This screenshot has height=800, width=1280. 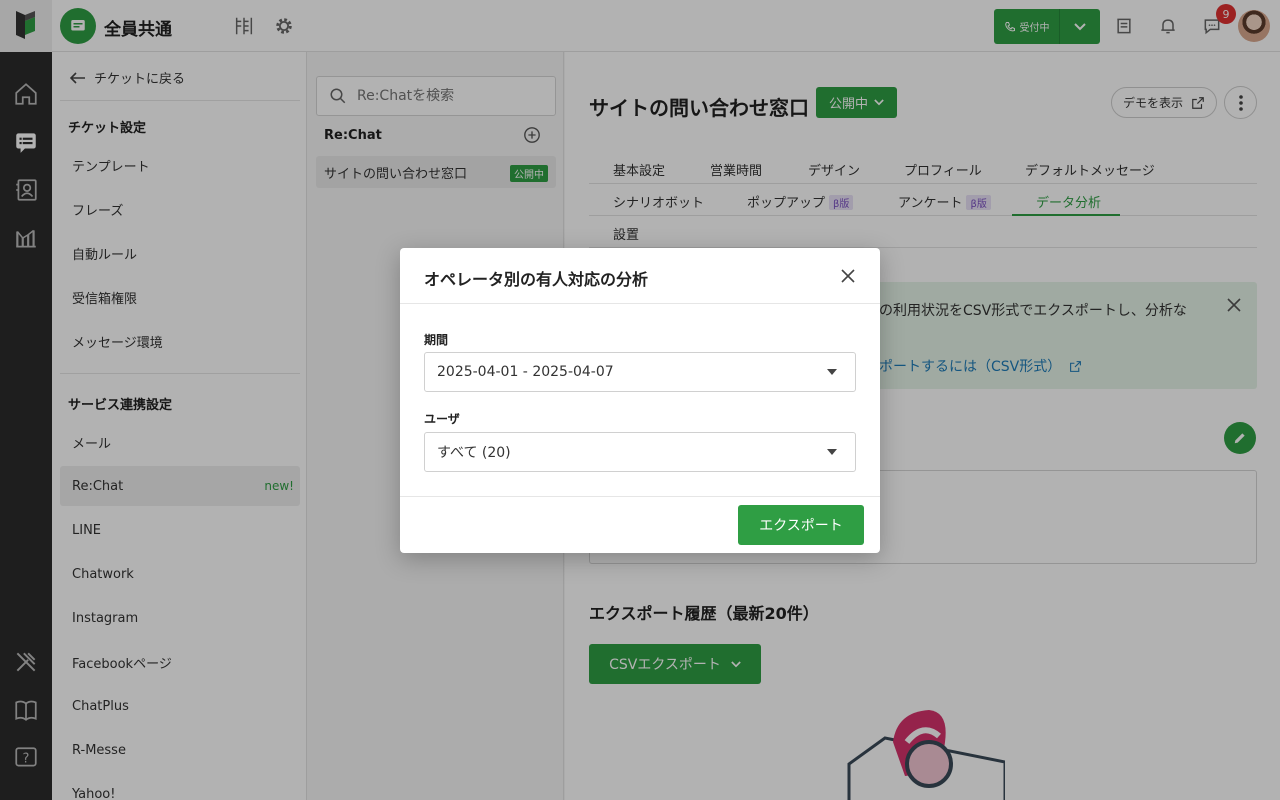 What do you see at coordinates (640, 372) in the screenshot?
I see `period-select: 2025-04-01 - 2025-04-07` at bounding box center [640, 372].